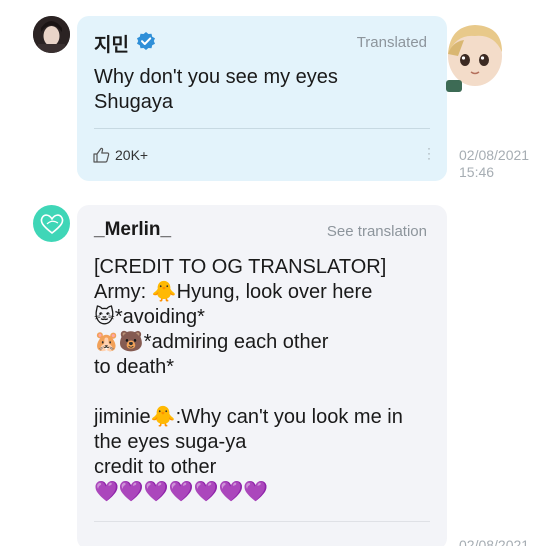 The height and width of the screenshot is (546, 540). Describe the element at coordinates (101, 155) in the screenshot. I see `thumbs-up-icon` at that location.